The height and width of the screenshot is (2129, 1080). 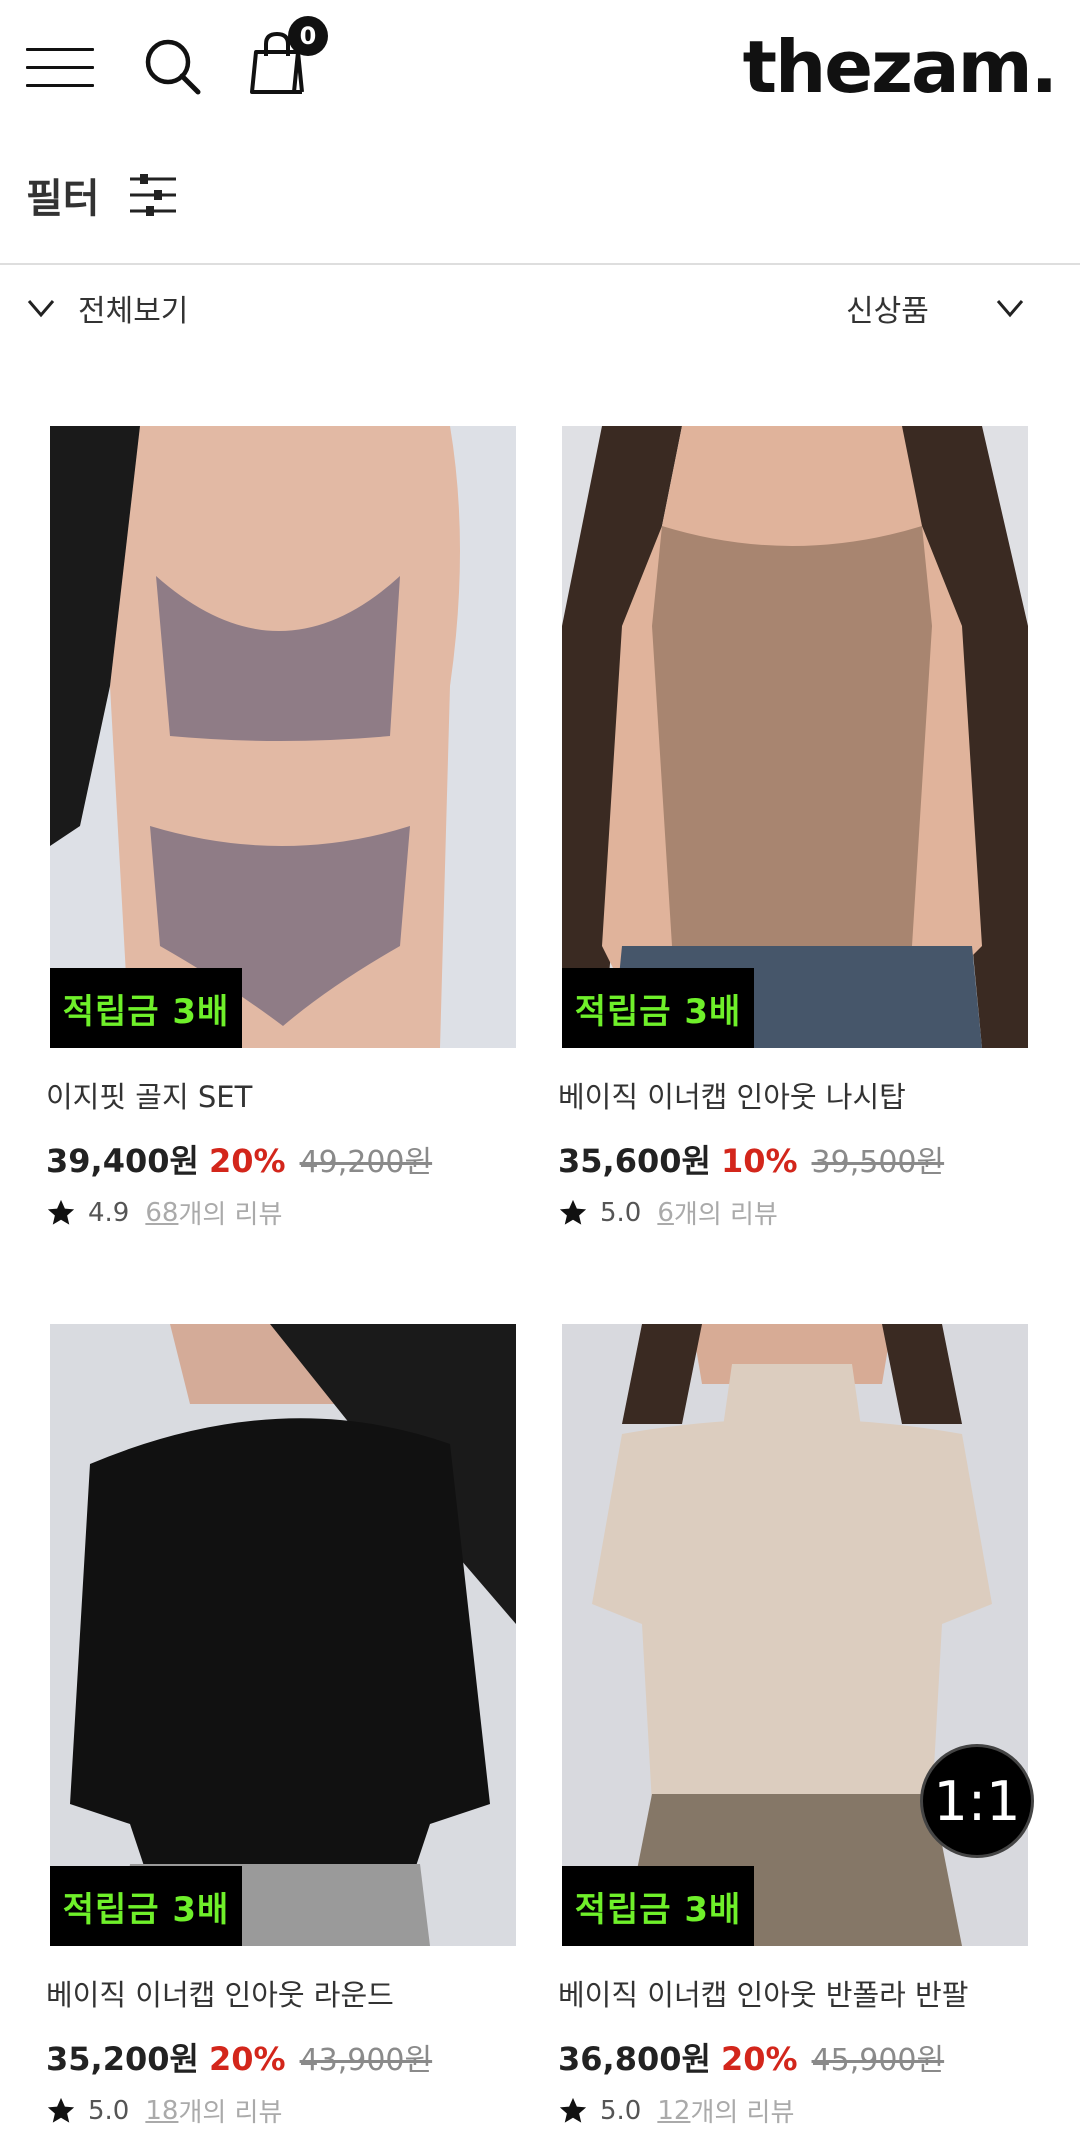 What do you see at coordinates (63, 199) in the screenshot?
I see `filter-label: 필터` at bounding box center [63, 199].